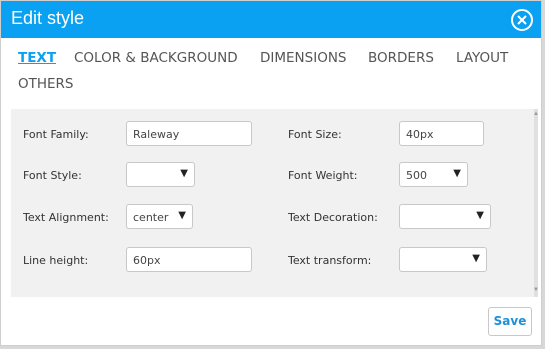  I want to click on font-size-input: 40px, so click(441, 133).